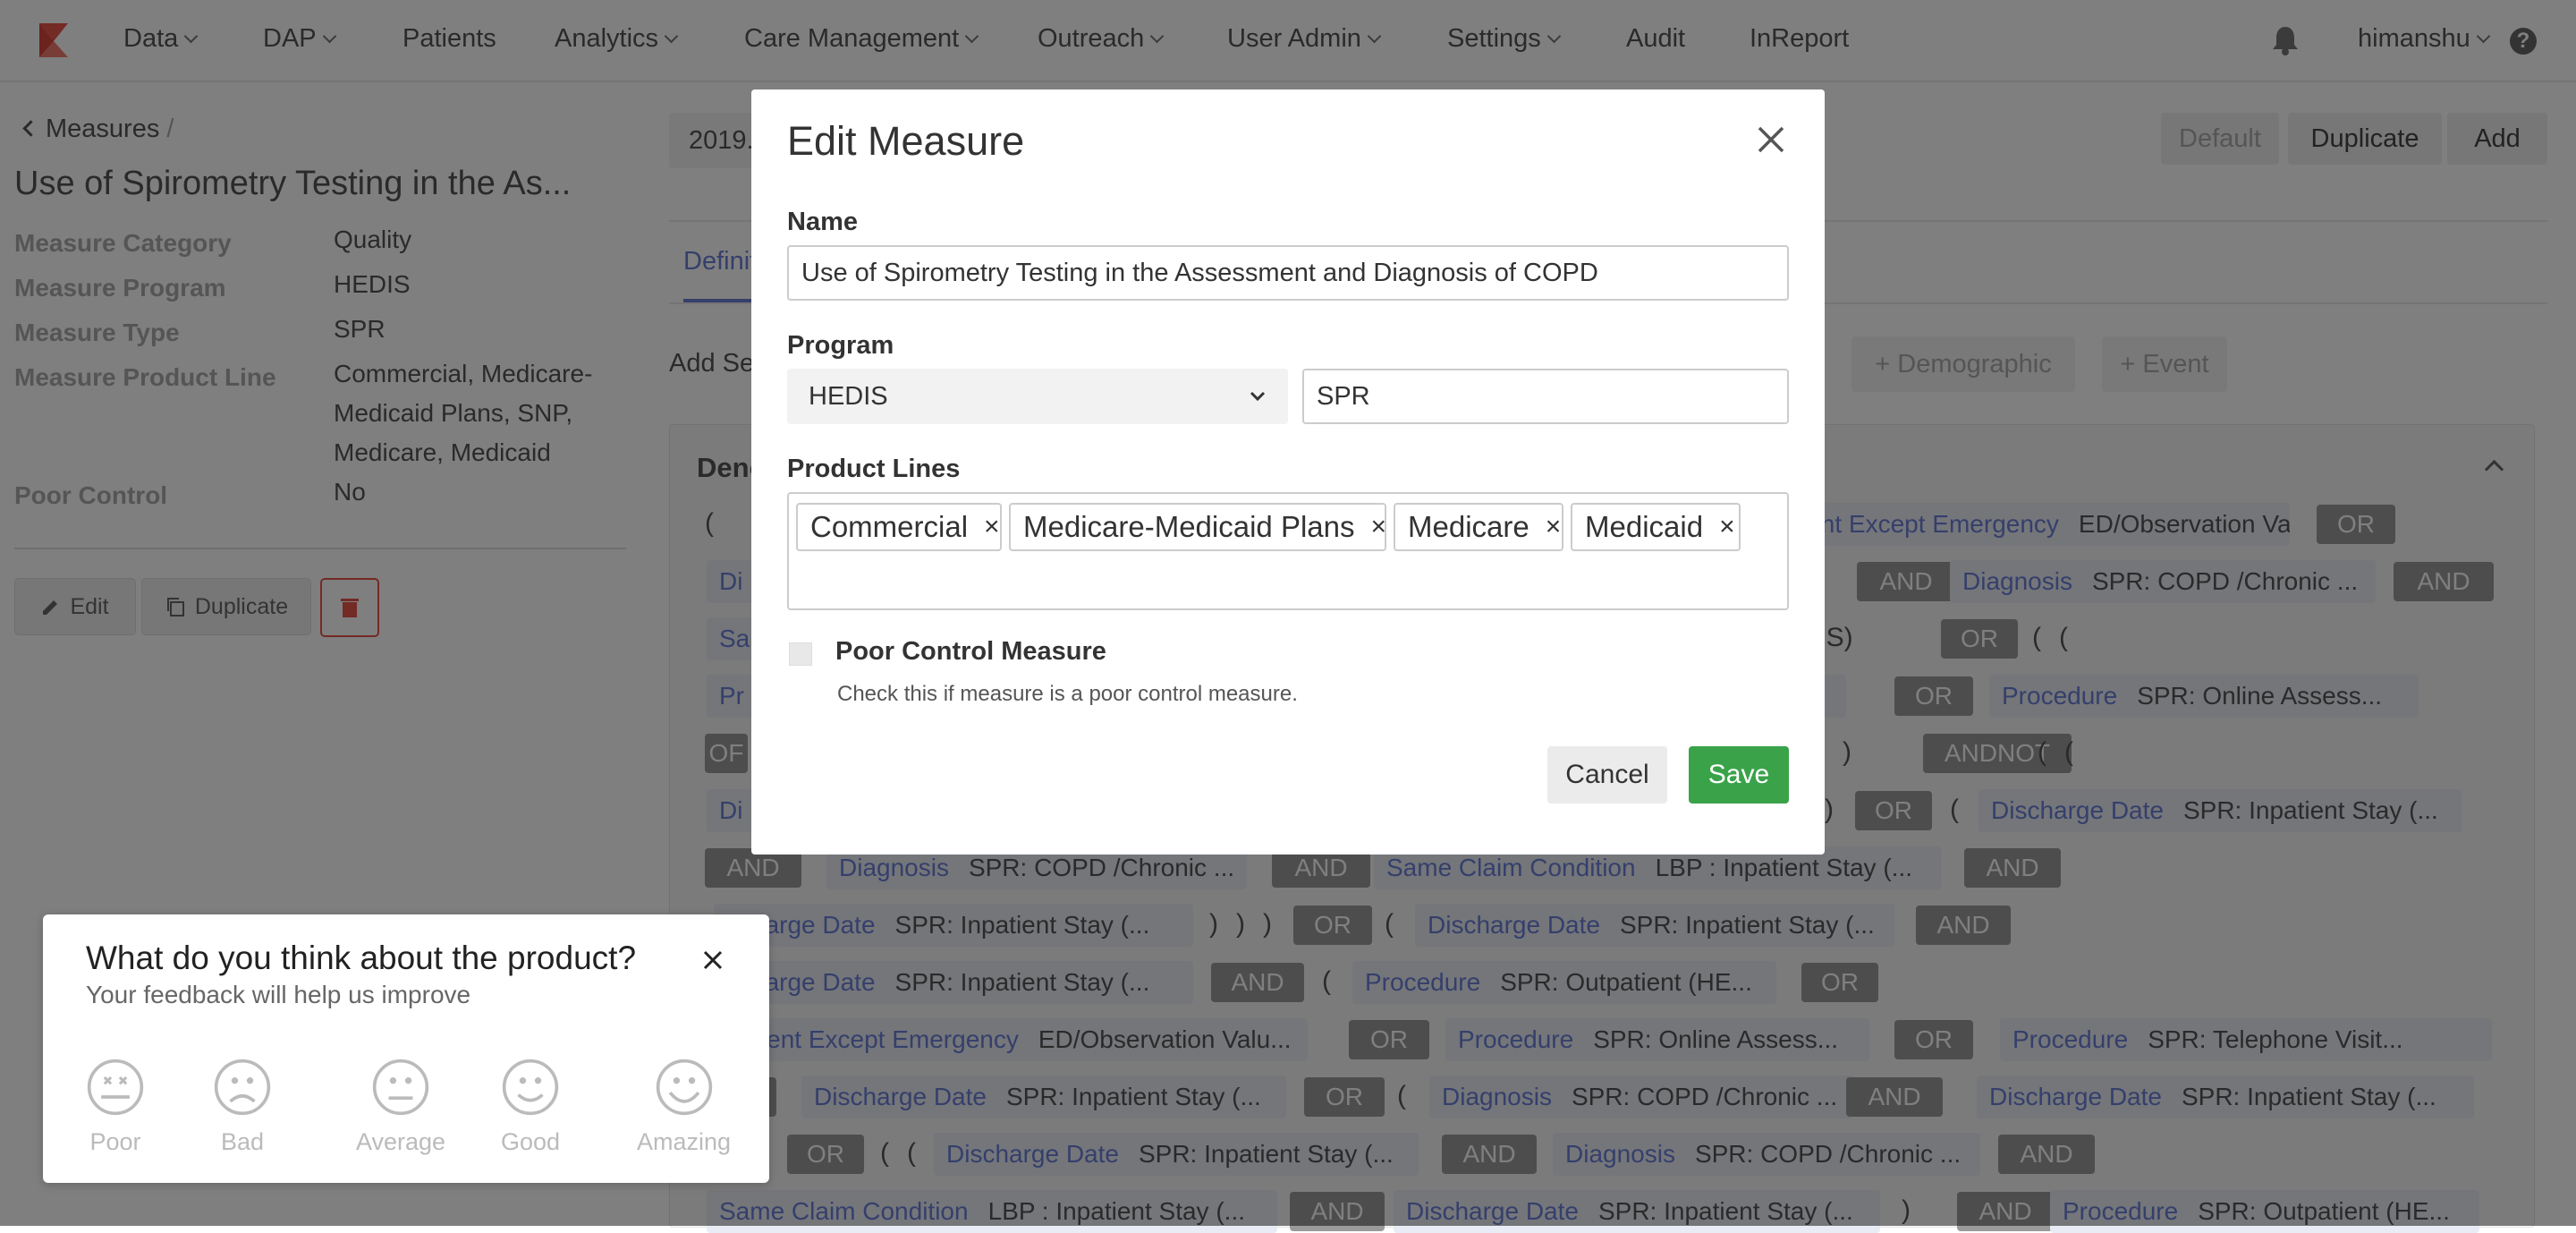 The image size is (2576, 1233). I want to click on good-face-icon, so click(530, 1087).